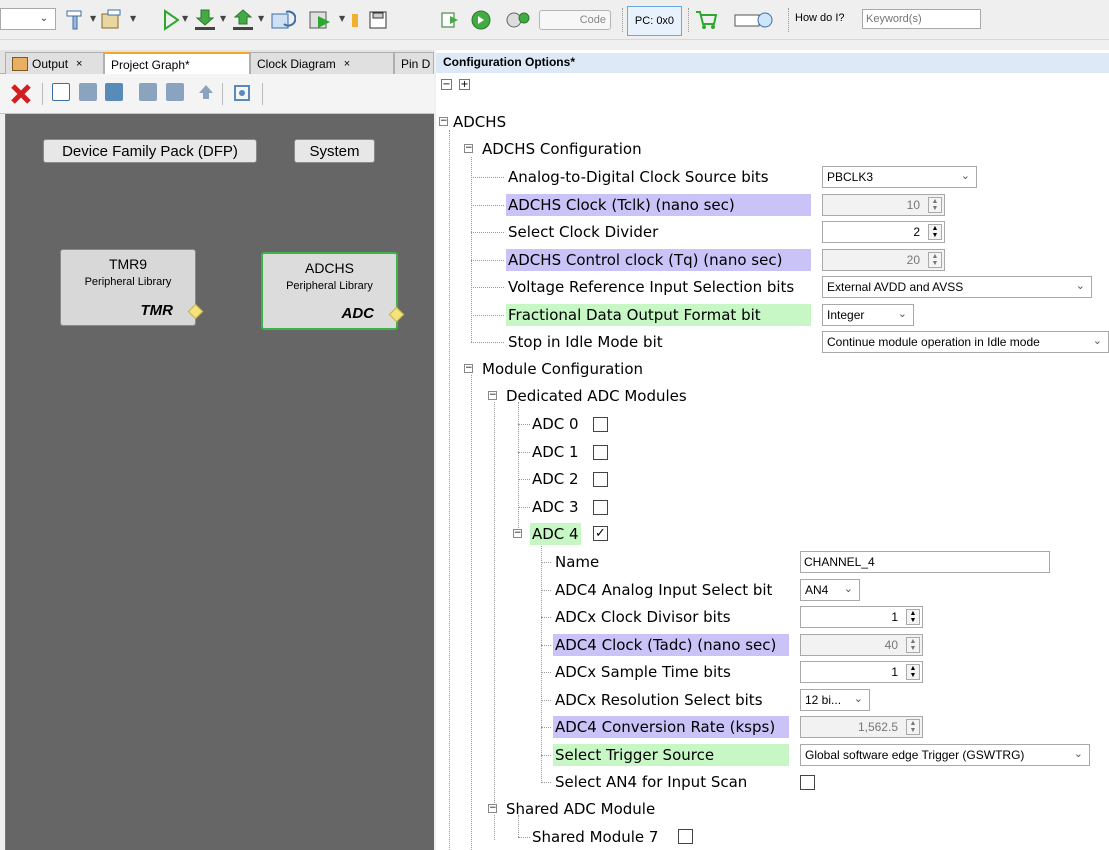 The width and height of the screenshot is (1109, 850). I want to click on debug-icon, so click(320, 20).